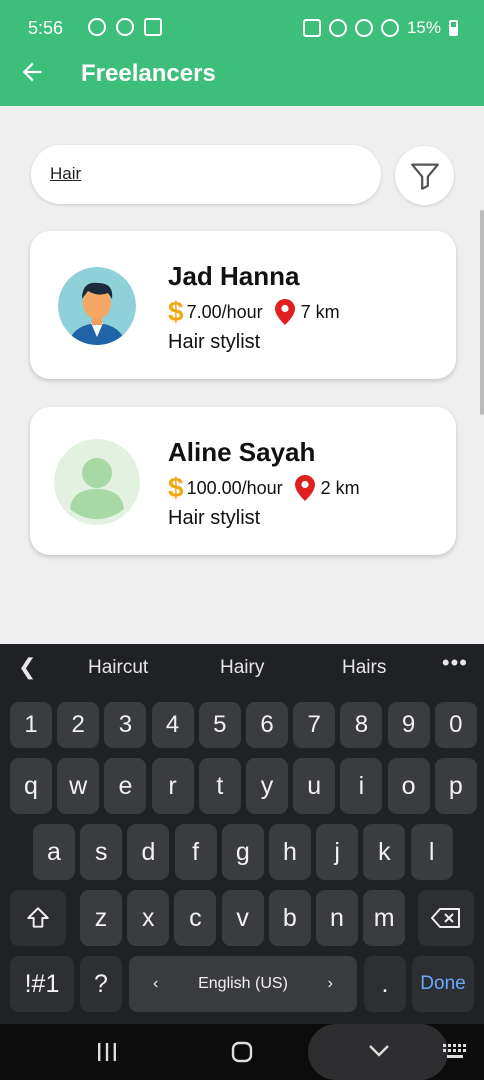 This screenshot has height=1080, width=484. What do you see at coordinates (153, 27) in the screenshot?
I see `screenshot-notification-icon` at bounding box center [153, 27].